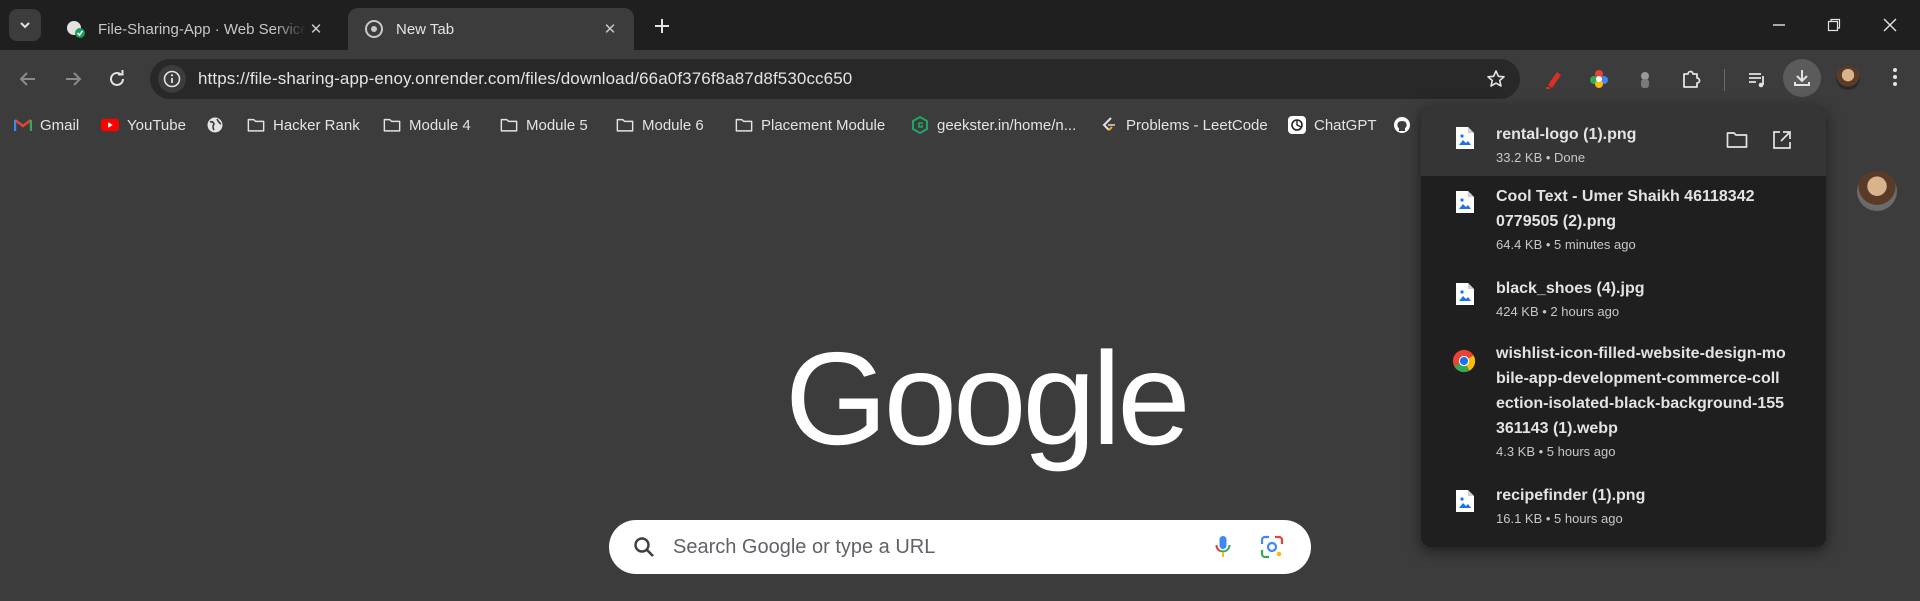 Image resolution: width=1920 pixels, height=601 pixels. Describe the element at coordinates (1645, 79) in the screenshot. I see `extension-icon` at that location.